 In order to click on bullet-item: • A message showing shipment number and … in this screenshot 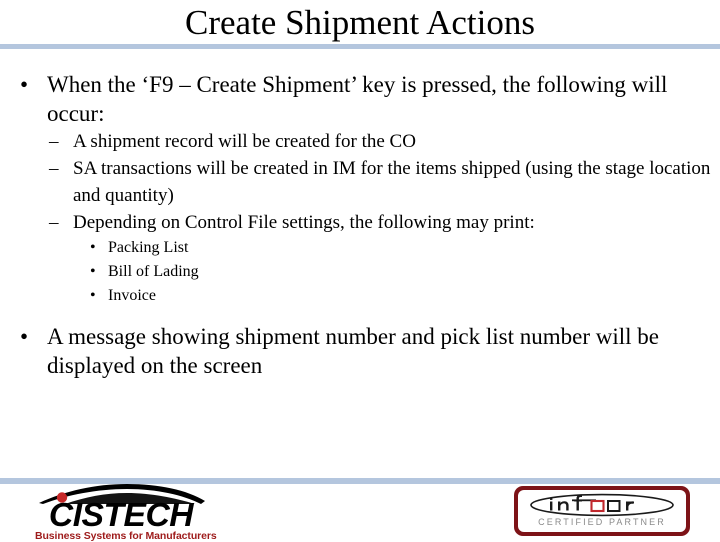, I will do `click(360, 351)`.